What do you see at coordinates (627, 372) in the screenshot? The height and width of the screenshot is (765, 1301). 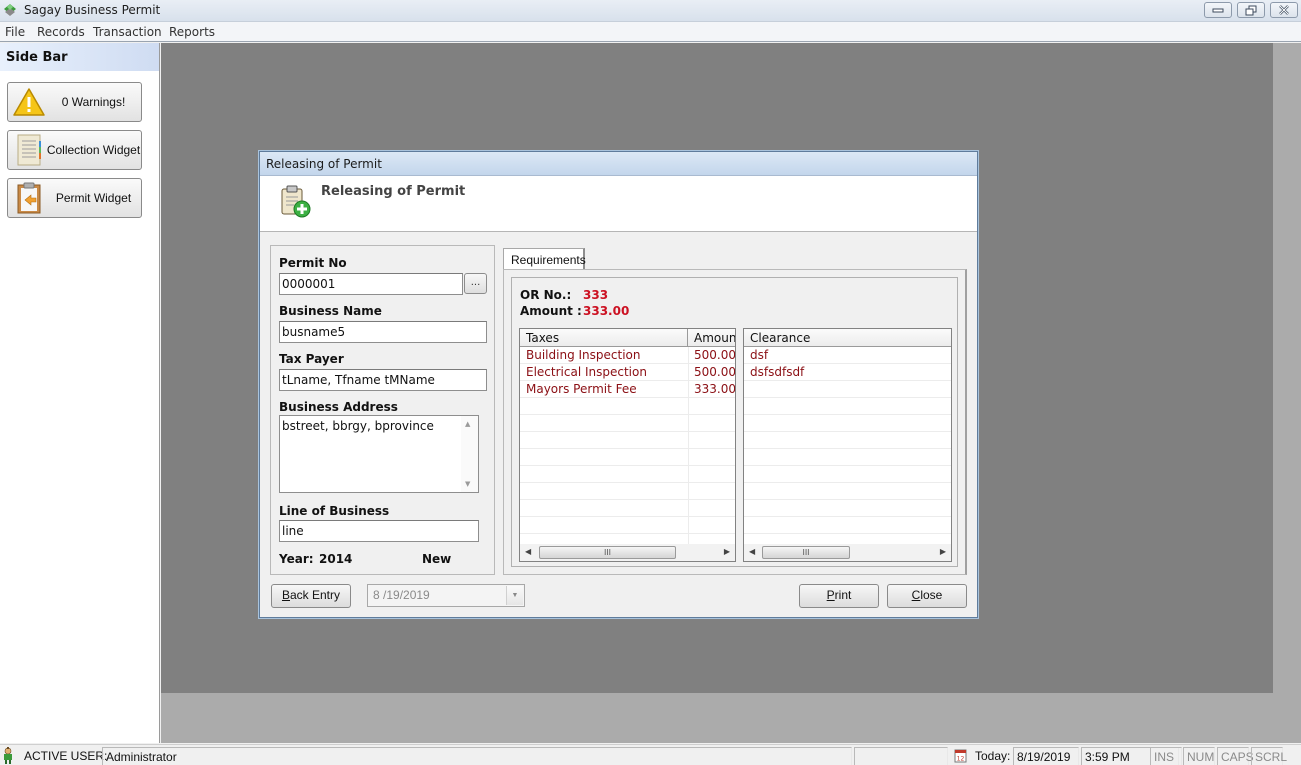 I see `taxes-table-row: Electrical Inspection 500.00` at bounding box center [627, 372].